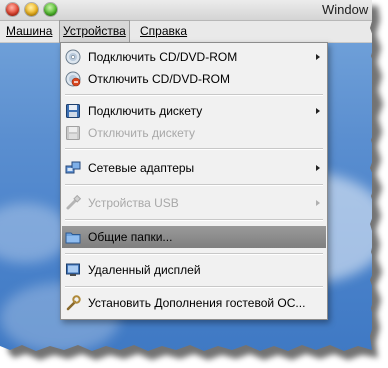 This screenshot has width=388, height=368. Describe the element at coordinates (144, 270) in the screenshot. I see `menu-item-label: Удаленный дисплей` at that location.